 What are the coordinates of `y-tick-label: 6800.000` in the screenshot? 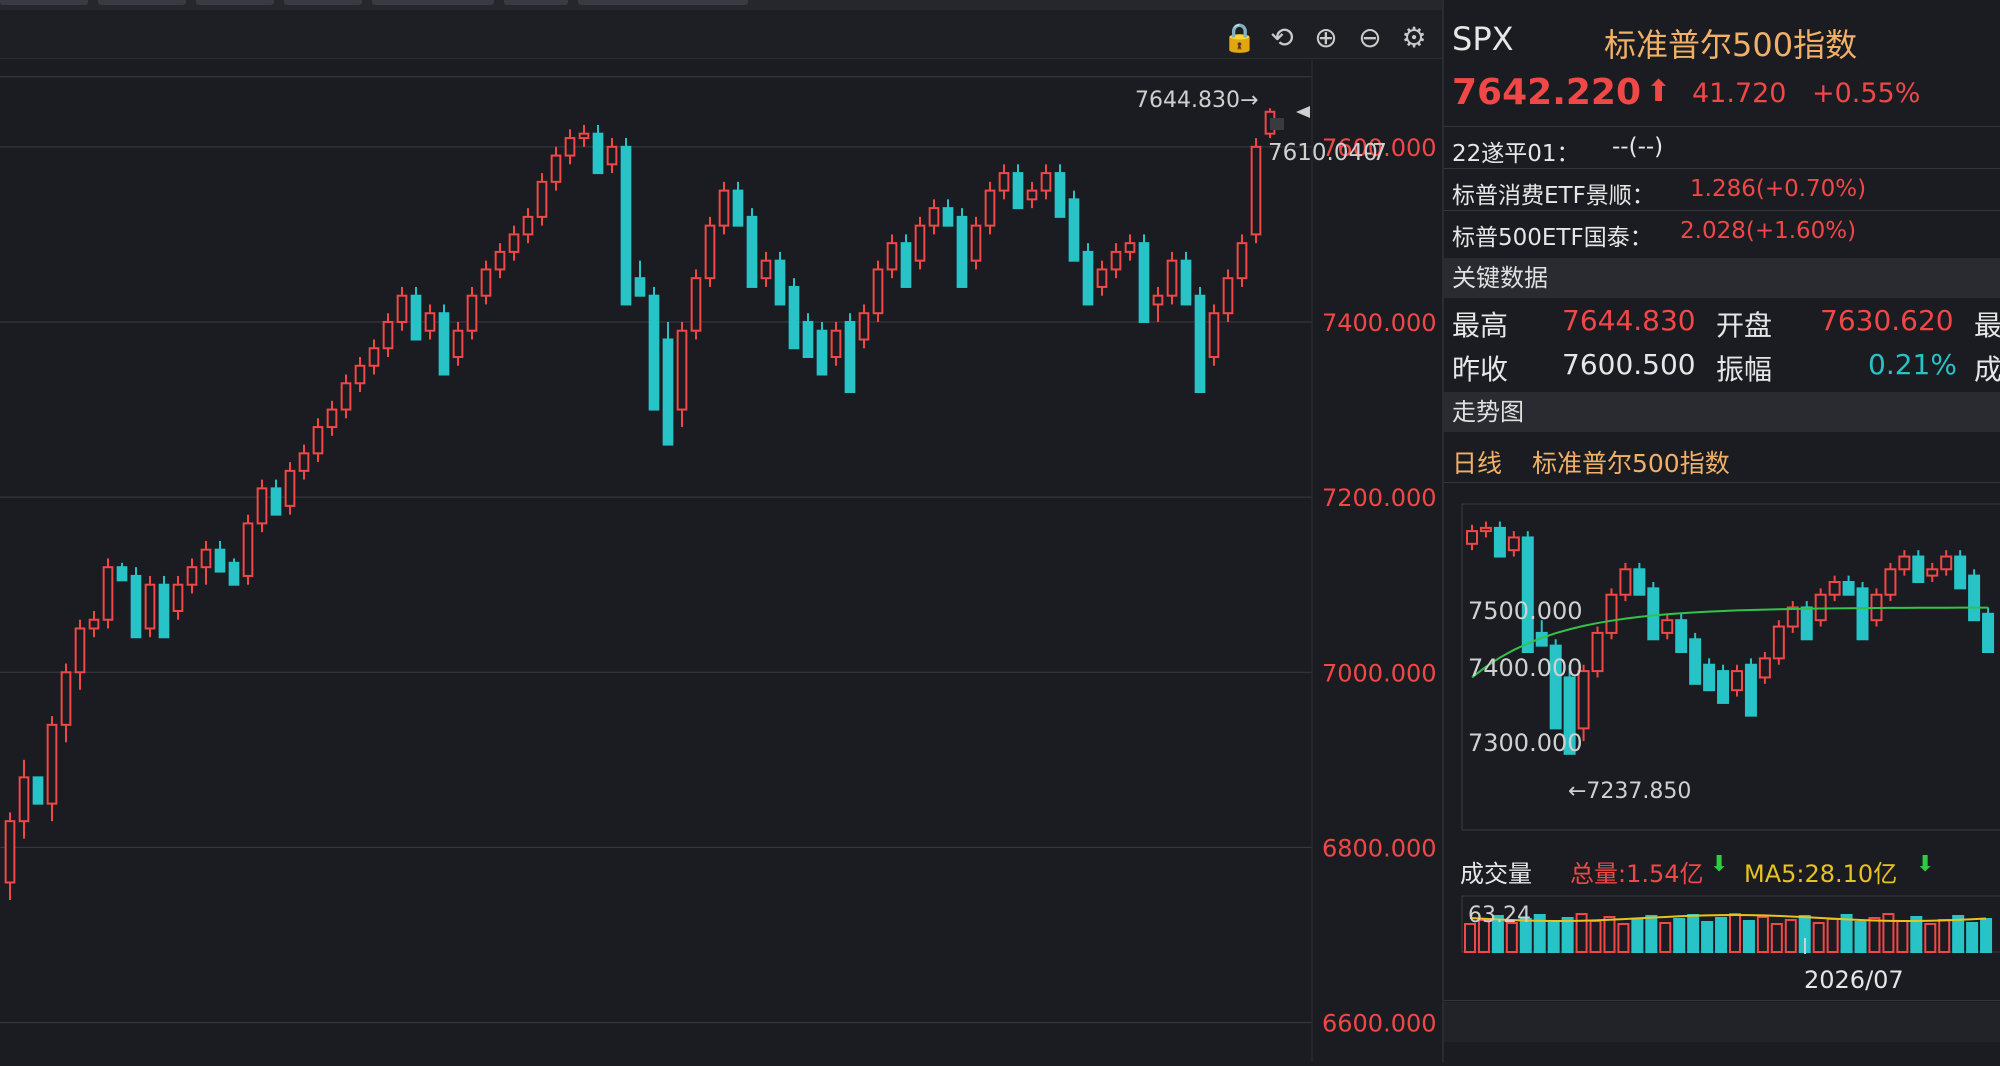 It's located at (1379, 848).